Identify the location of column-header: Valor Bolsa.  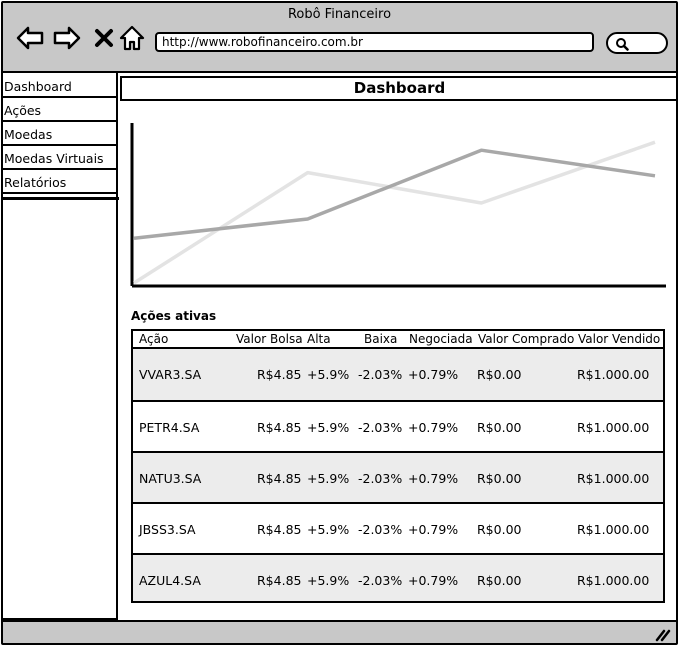
(269, 339).